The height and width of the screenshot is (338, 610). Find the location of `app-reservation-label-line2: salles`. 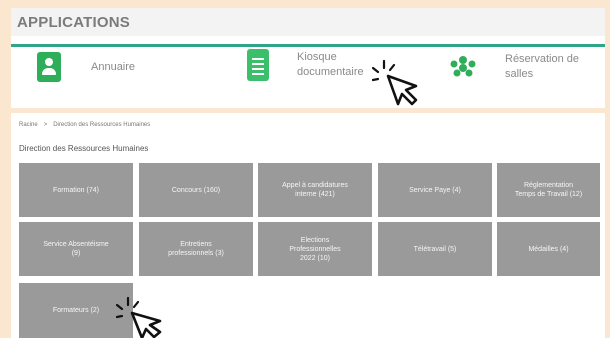

app-reservation-label-line2: salles is located at coordinates (519, 74).